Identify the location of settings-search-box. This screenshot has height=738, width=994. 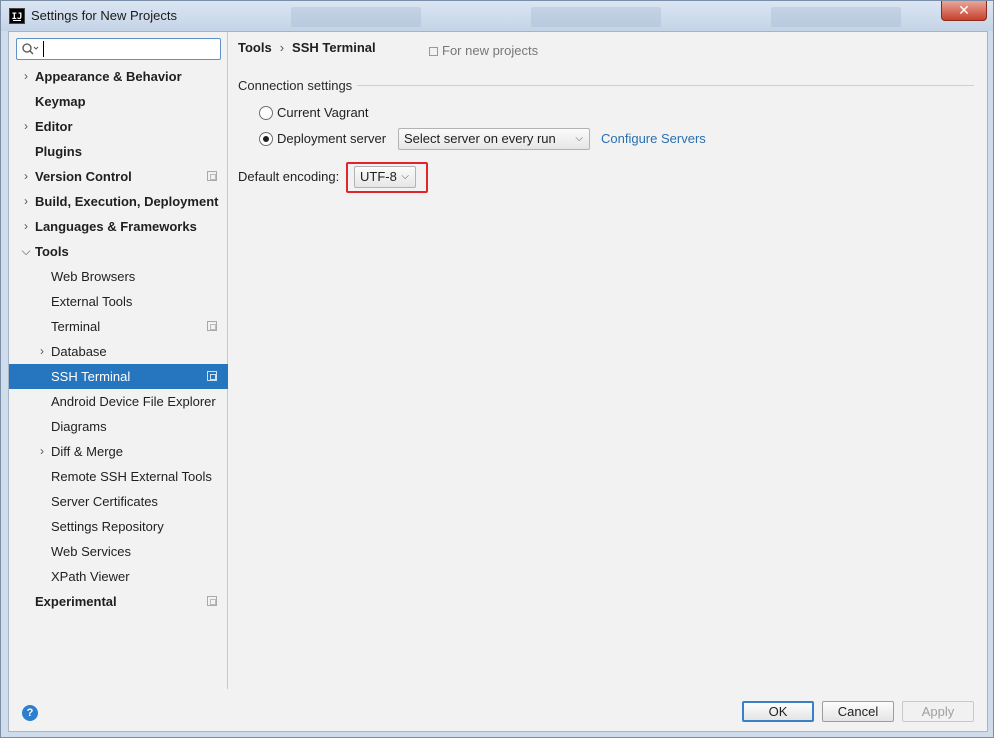
(118, 49).